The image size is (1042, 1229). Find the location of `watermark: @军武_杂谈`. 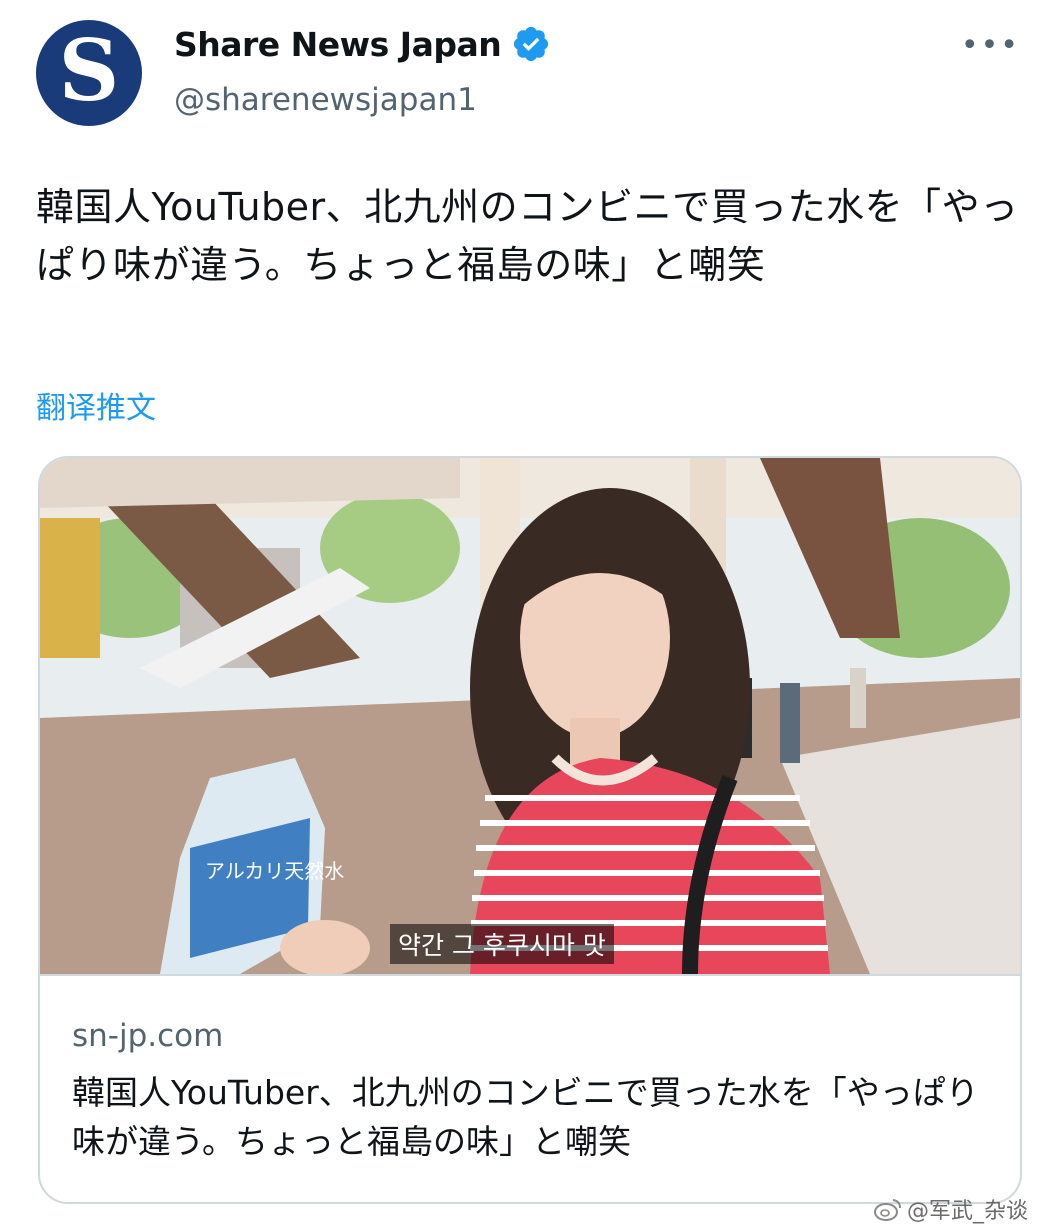

watermark: @军武_杂谈 is located at coordinates (950, 1209).